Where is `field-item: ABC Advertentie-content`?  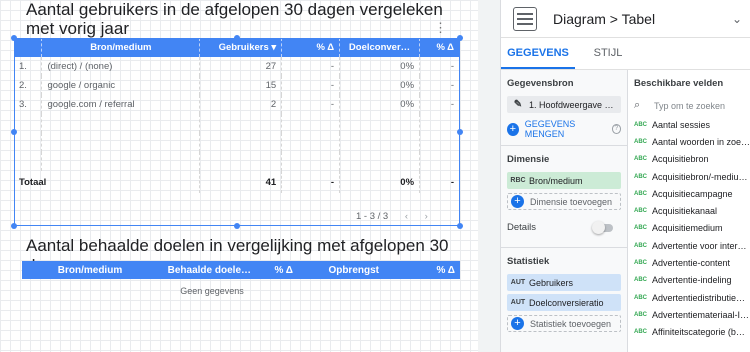 field-item: ABC Advertentie-content is located at coordinates (689, 262).